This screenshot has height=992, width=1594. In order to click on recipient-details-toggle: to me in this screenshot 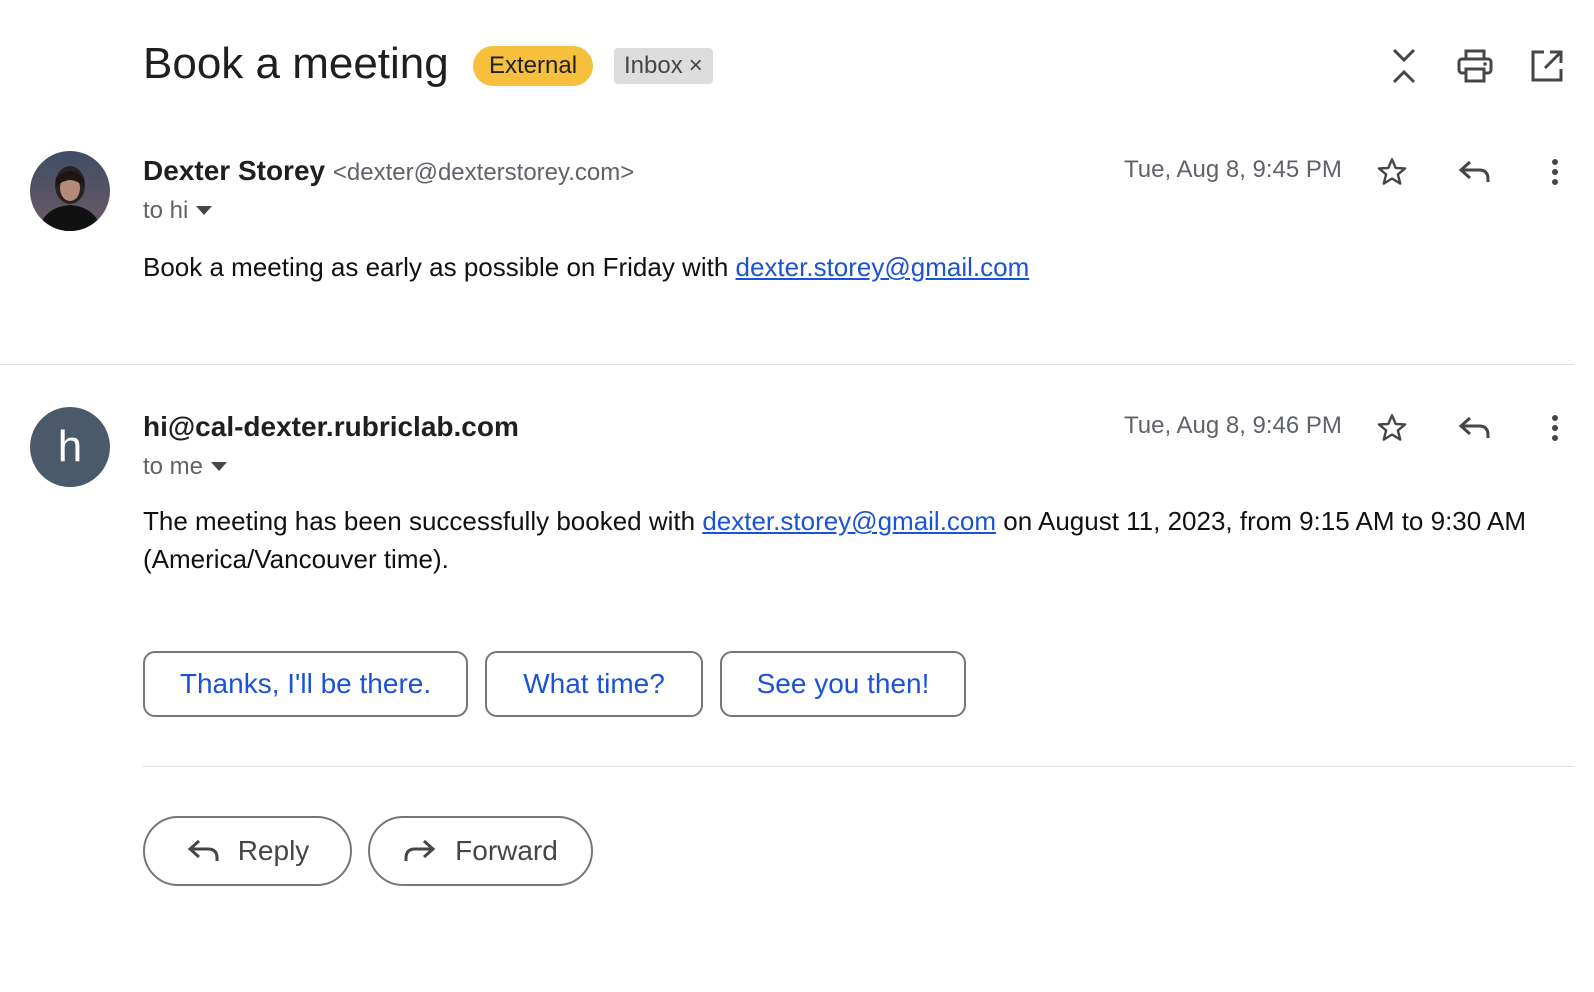, I will do `click(185, 467)`.